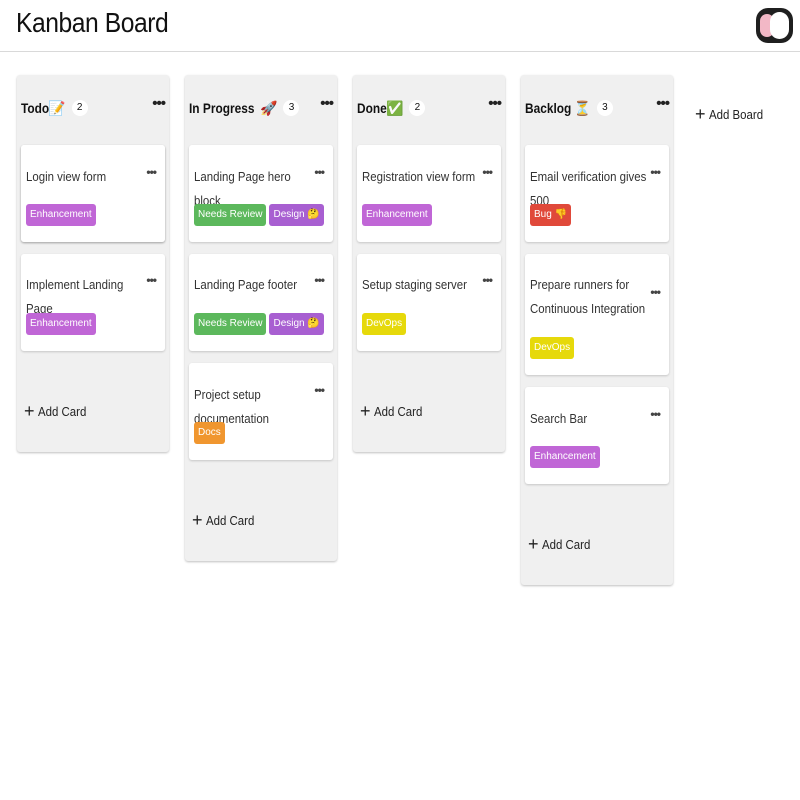 Image resolution: width=800 pixels, height=800 pixels. What do you see at coordinates (246, 284) in the screenshot?
I see `card-title: Landing Page footer` at bounding box center [246, 284].